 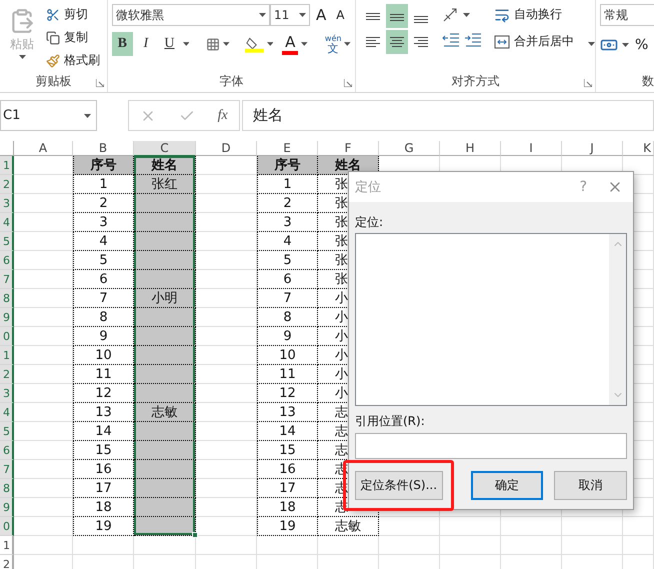 What do you see at coordinates (254, 44) in the screenshot?
I see `fill-color-icon` at bounding box center [254, 44].